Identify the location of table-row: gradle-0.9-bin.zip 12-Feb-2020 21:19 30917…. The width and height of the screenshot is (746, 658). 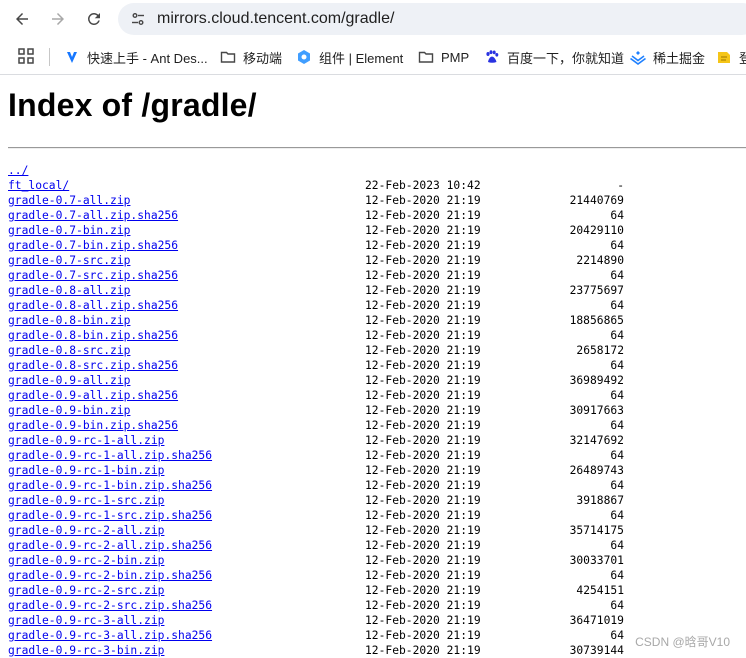
(377, 410).